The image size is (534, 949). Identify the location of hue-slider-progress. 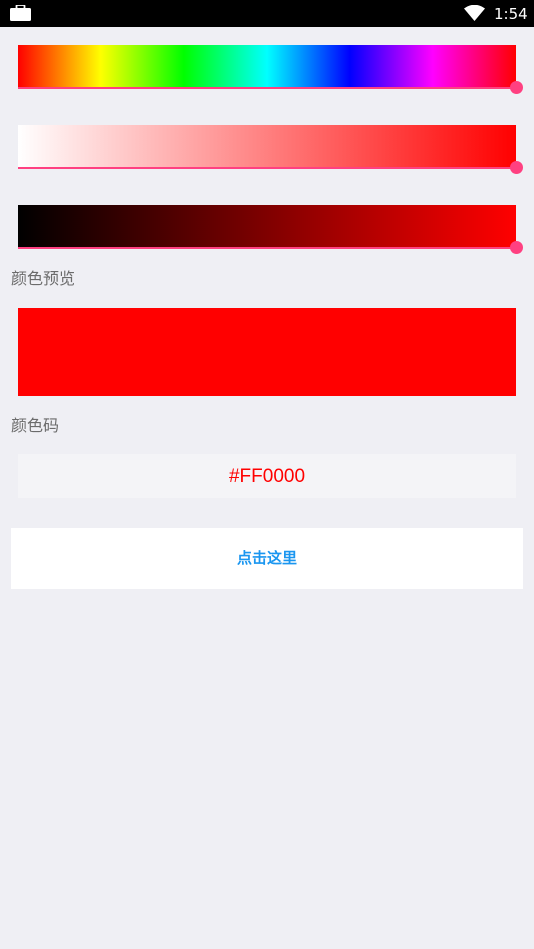
(267, 88).